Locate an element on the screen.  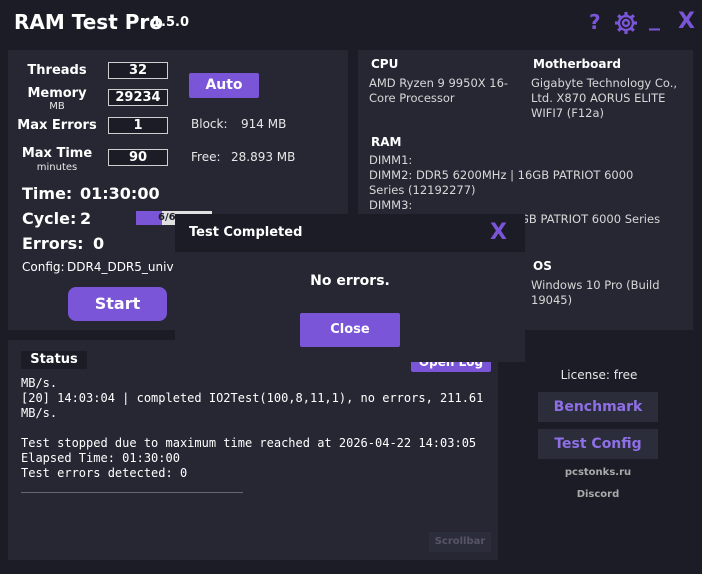
os-value: Windows 10 Pro (Build 19045) is located at coordinates (595, 292).